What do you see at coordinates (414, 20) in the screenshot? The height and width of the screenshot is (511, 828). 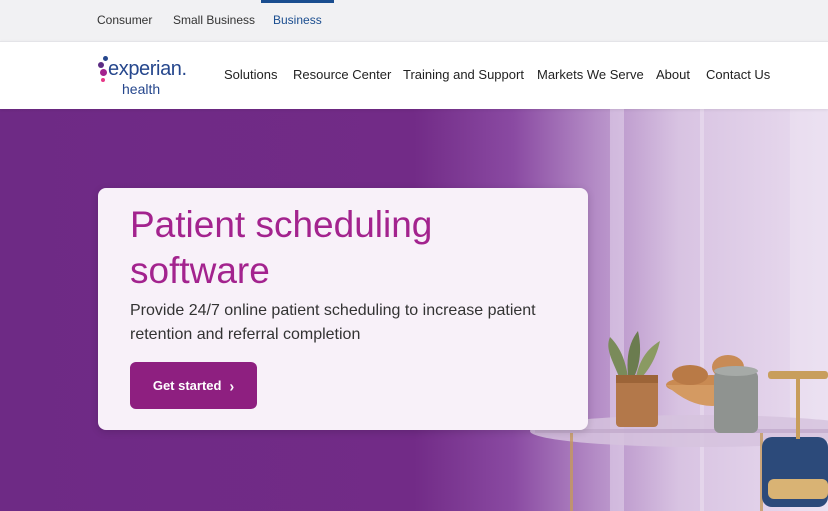 I see `audience-bar: Consumer Small Business Business` at bounding box center [414, 20].